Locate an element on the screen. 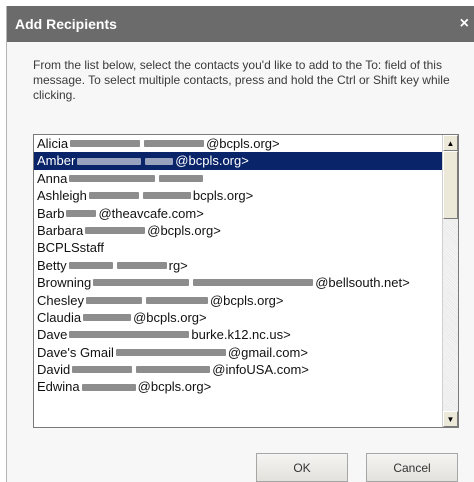 The height and width of the screenshot is (482, 474). scrollbar: ▲ ▼ is located at coordinates (450, 281).